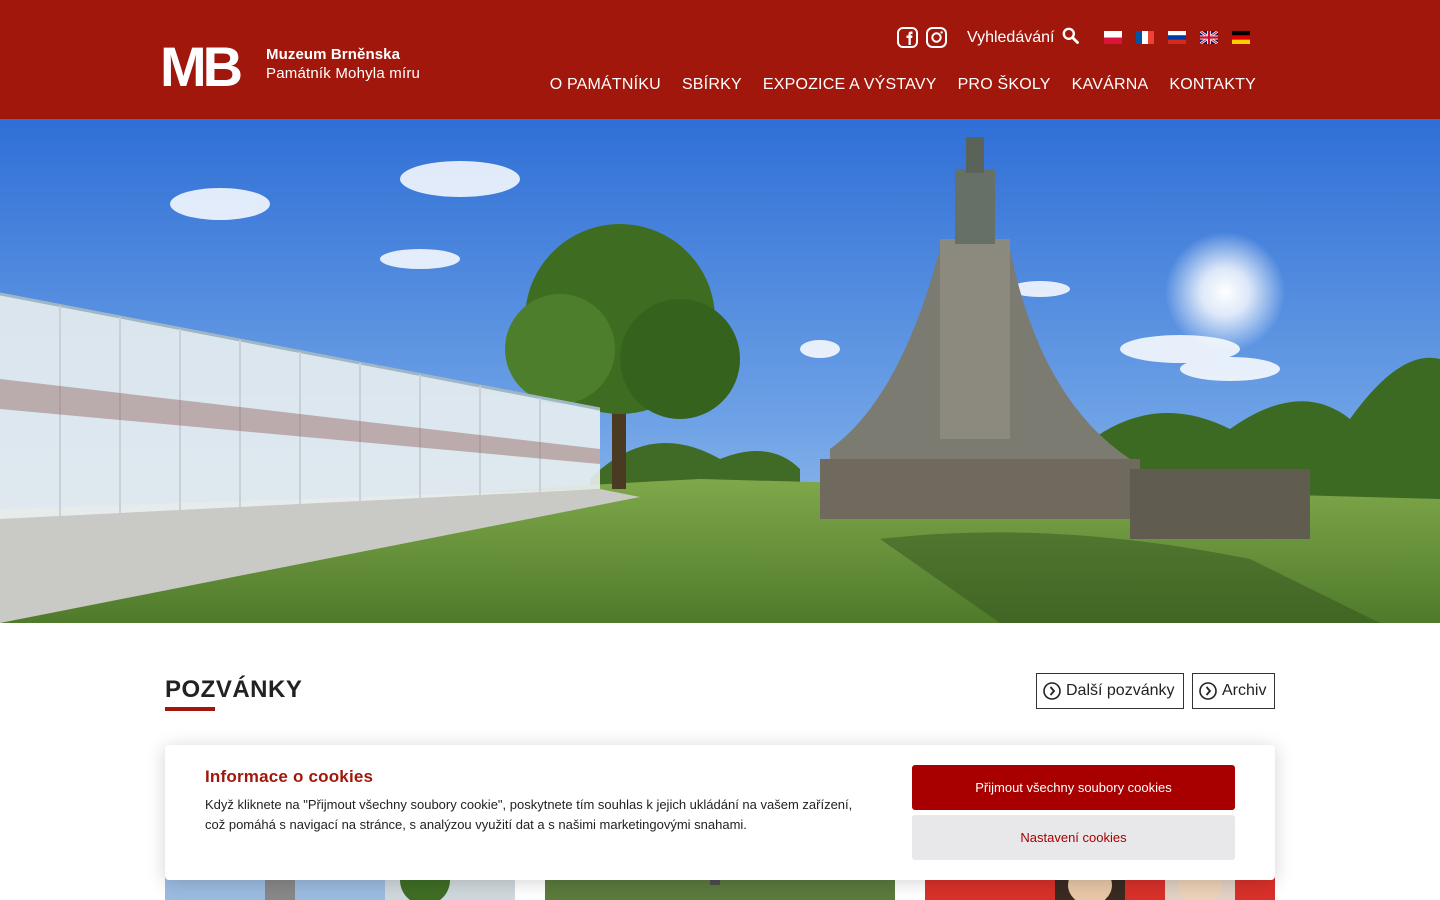 Image resolution: width=1440 pixels, height=900 pixels. Describe the element at coordinates (922, 37) in the screenshot. I see `social-links` at that location.